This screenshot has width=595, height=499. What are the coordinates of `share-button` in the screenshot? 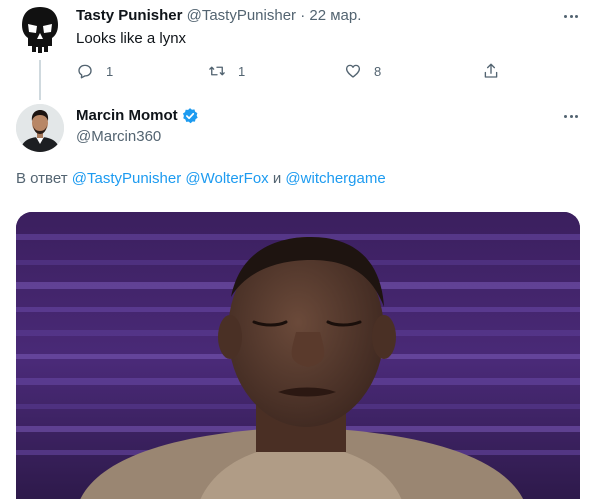 It's located at (491, 71).